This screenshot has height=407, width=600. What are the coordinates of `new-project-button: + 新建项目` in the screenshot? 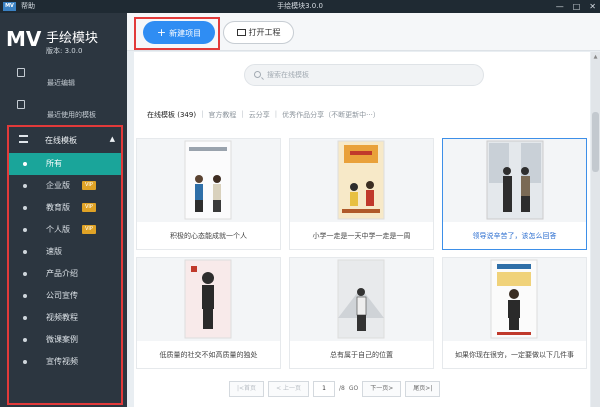 It's located at (179, 32).